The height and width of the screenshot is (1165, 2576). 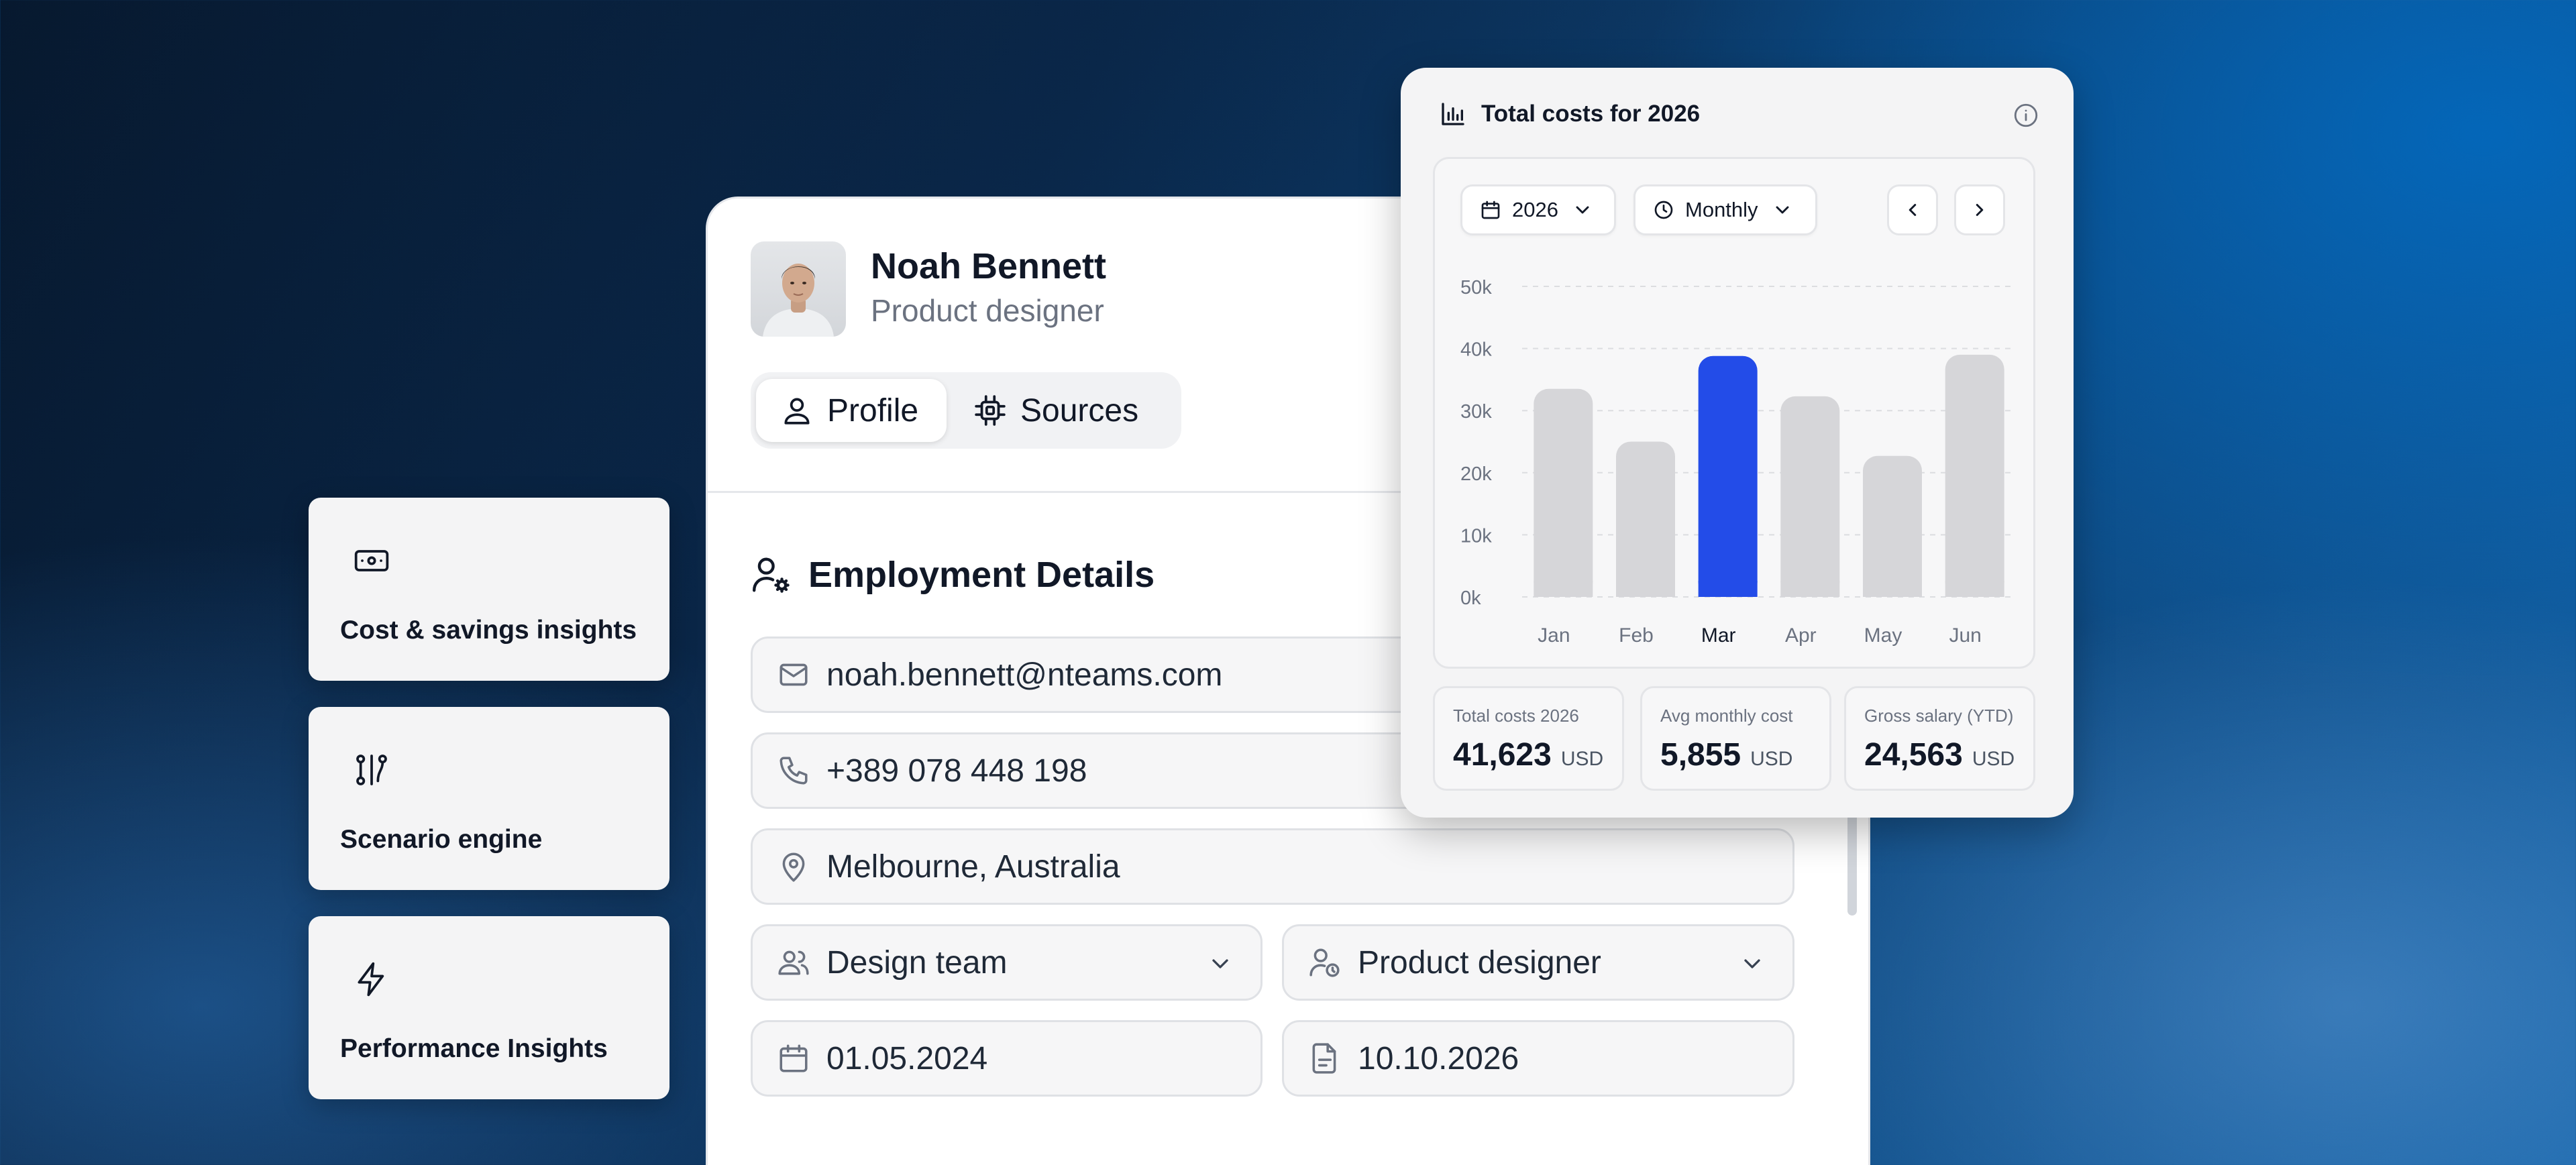 I want to click on user-clock-icon, so click(x=1324, y=962).